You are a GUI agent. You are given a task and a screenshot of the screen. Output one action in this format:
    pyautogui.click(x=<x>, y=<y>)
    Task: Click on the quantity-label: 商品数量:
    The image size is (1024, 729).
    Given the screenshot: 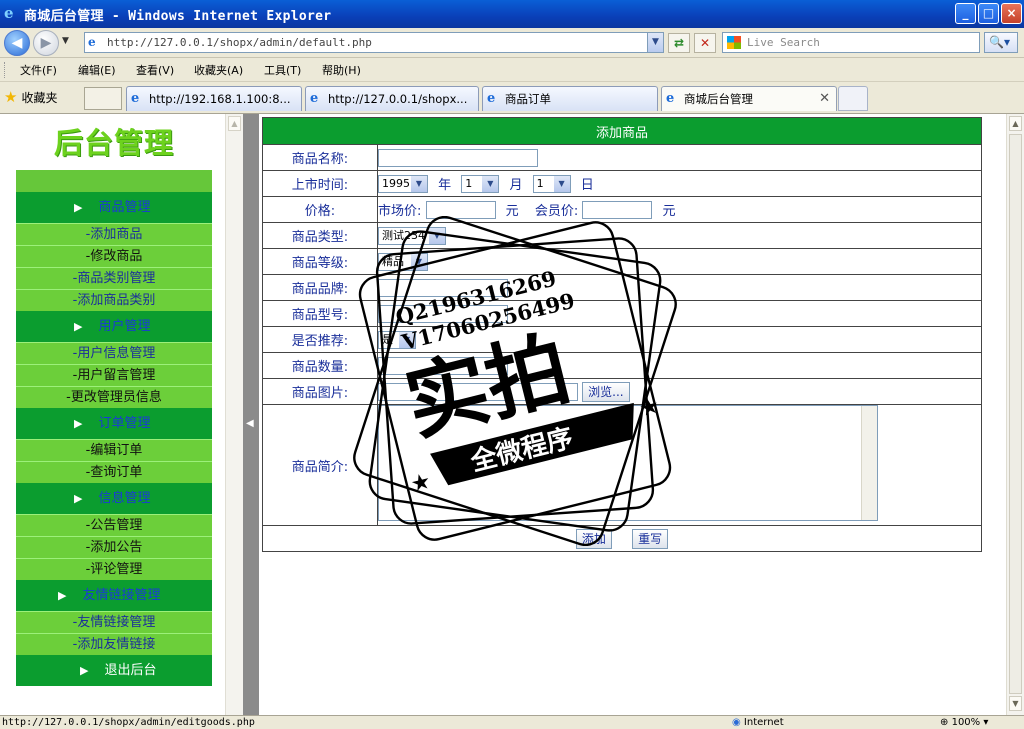 What is the action you would take?
    pyautogui.click(x=320, y=365)
    